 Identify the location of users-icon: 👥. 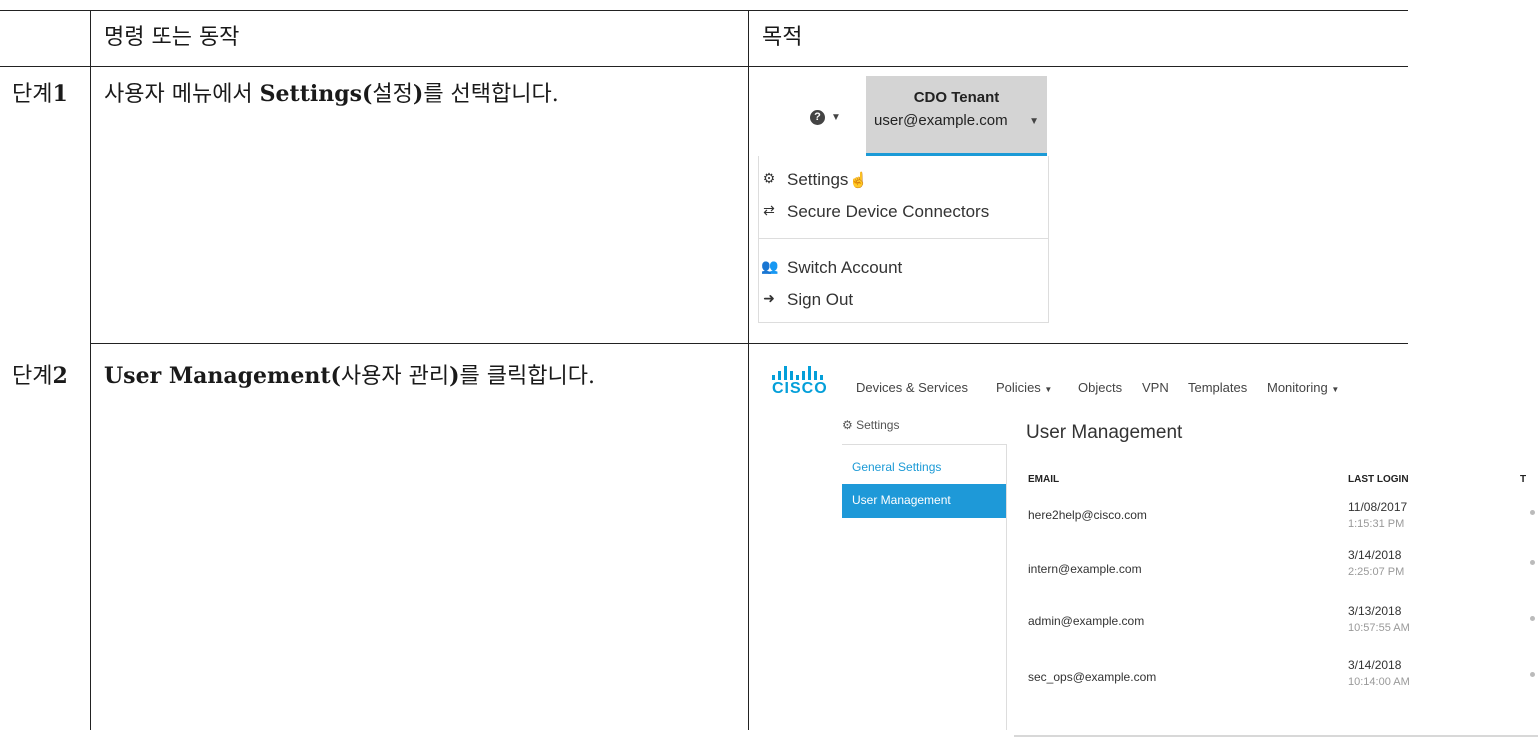
(770, 266).